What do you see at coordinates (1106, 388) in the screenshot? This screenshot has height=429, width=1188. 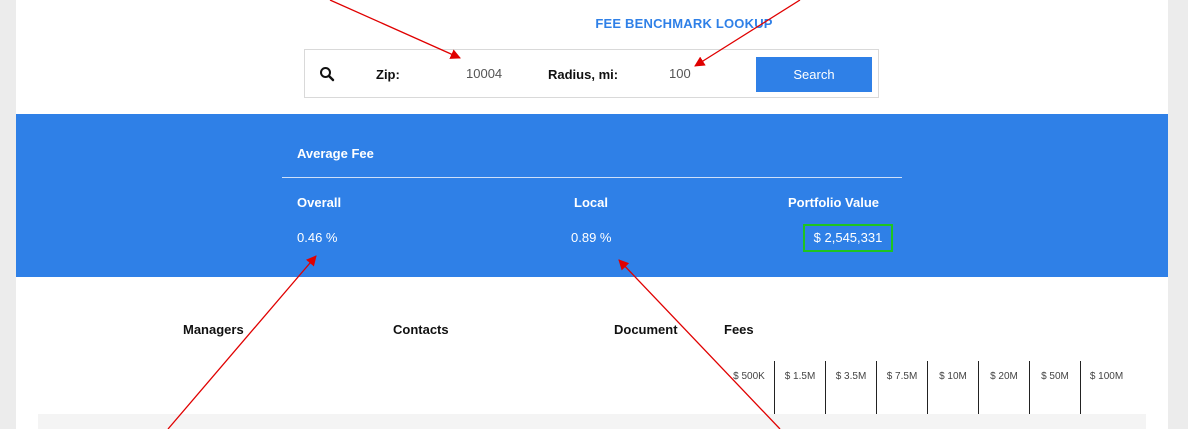 I see `fee-bracket-100m: $ 100M` at bounding box center [1106, 388].